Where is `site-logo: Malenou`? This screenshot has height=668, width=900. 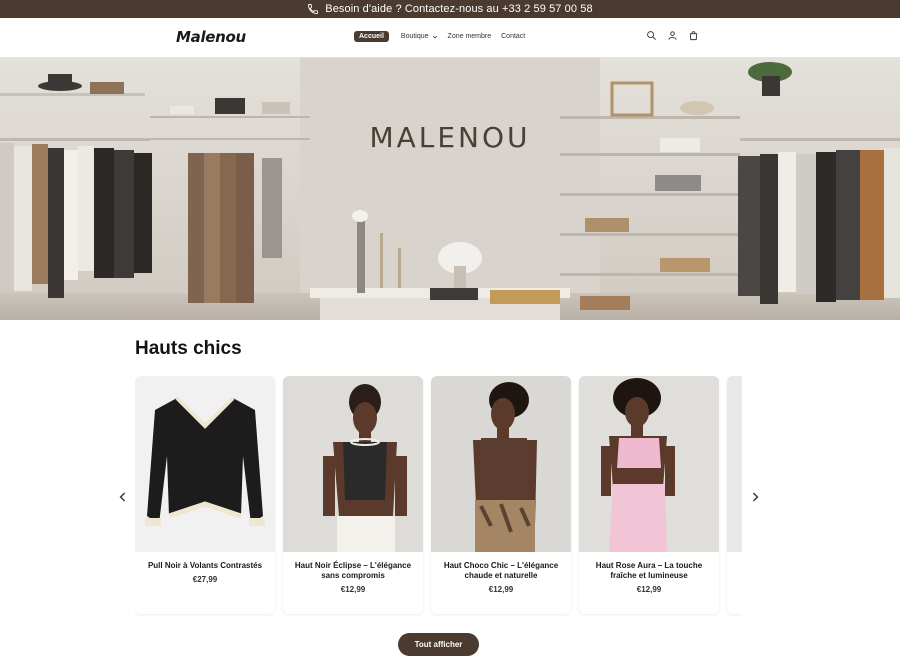 site-logo: Malenou is located at coordinates (211, 37).